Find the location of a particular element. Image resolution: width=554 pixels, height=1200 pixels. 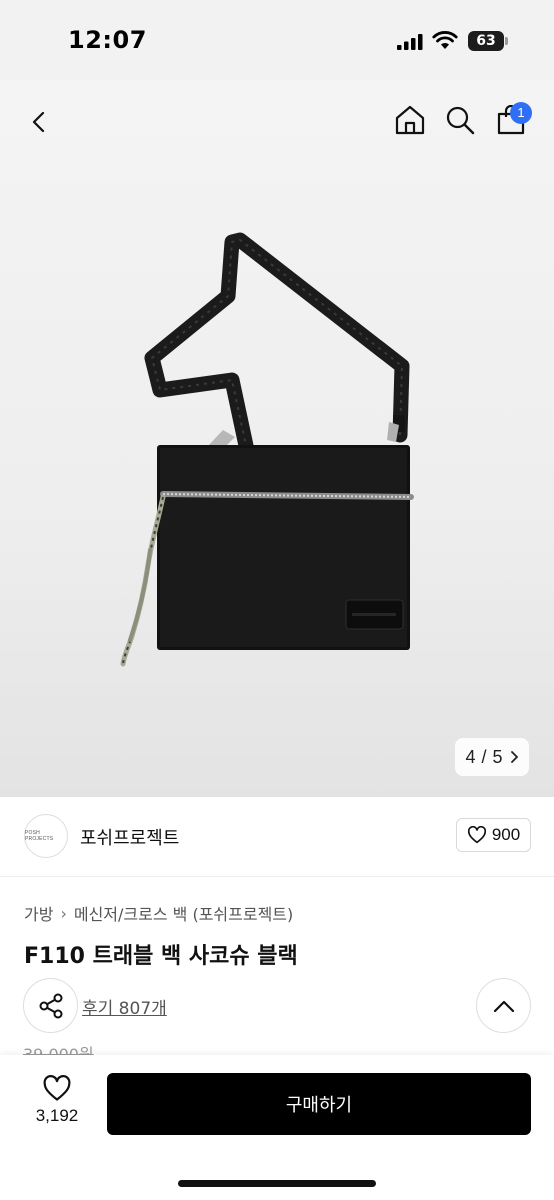

breadcrumb: 가방 › 메신저/크로스 백 (포쉬프로젝트) is located at coordinates (158, 913).